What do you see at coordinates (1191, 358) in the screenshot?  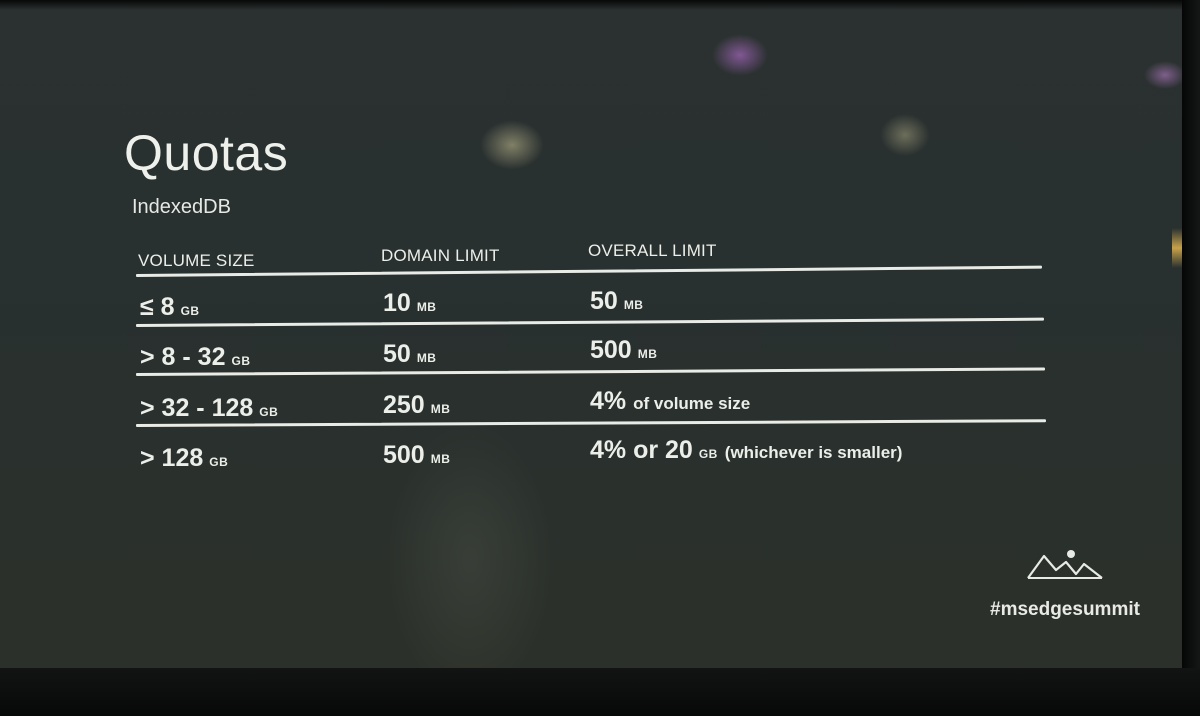 I see `monitor-bezel-right` at bounding box center [1191, 358].